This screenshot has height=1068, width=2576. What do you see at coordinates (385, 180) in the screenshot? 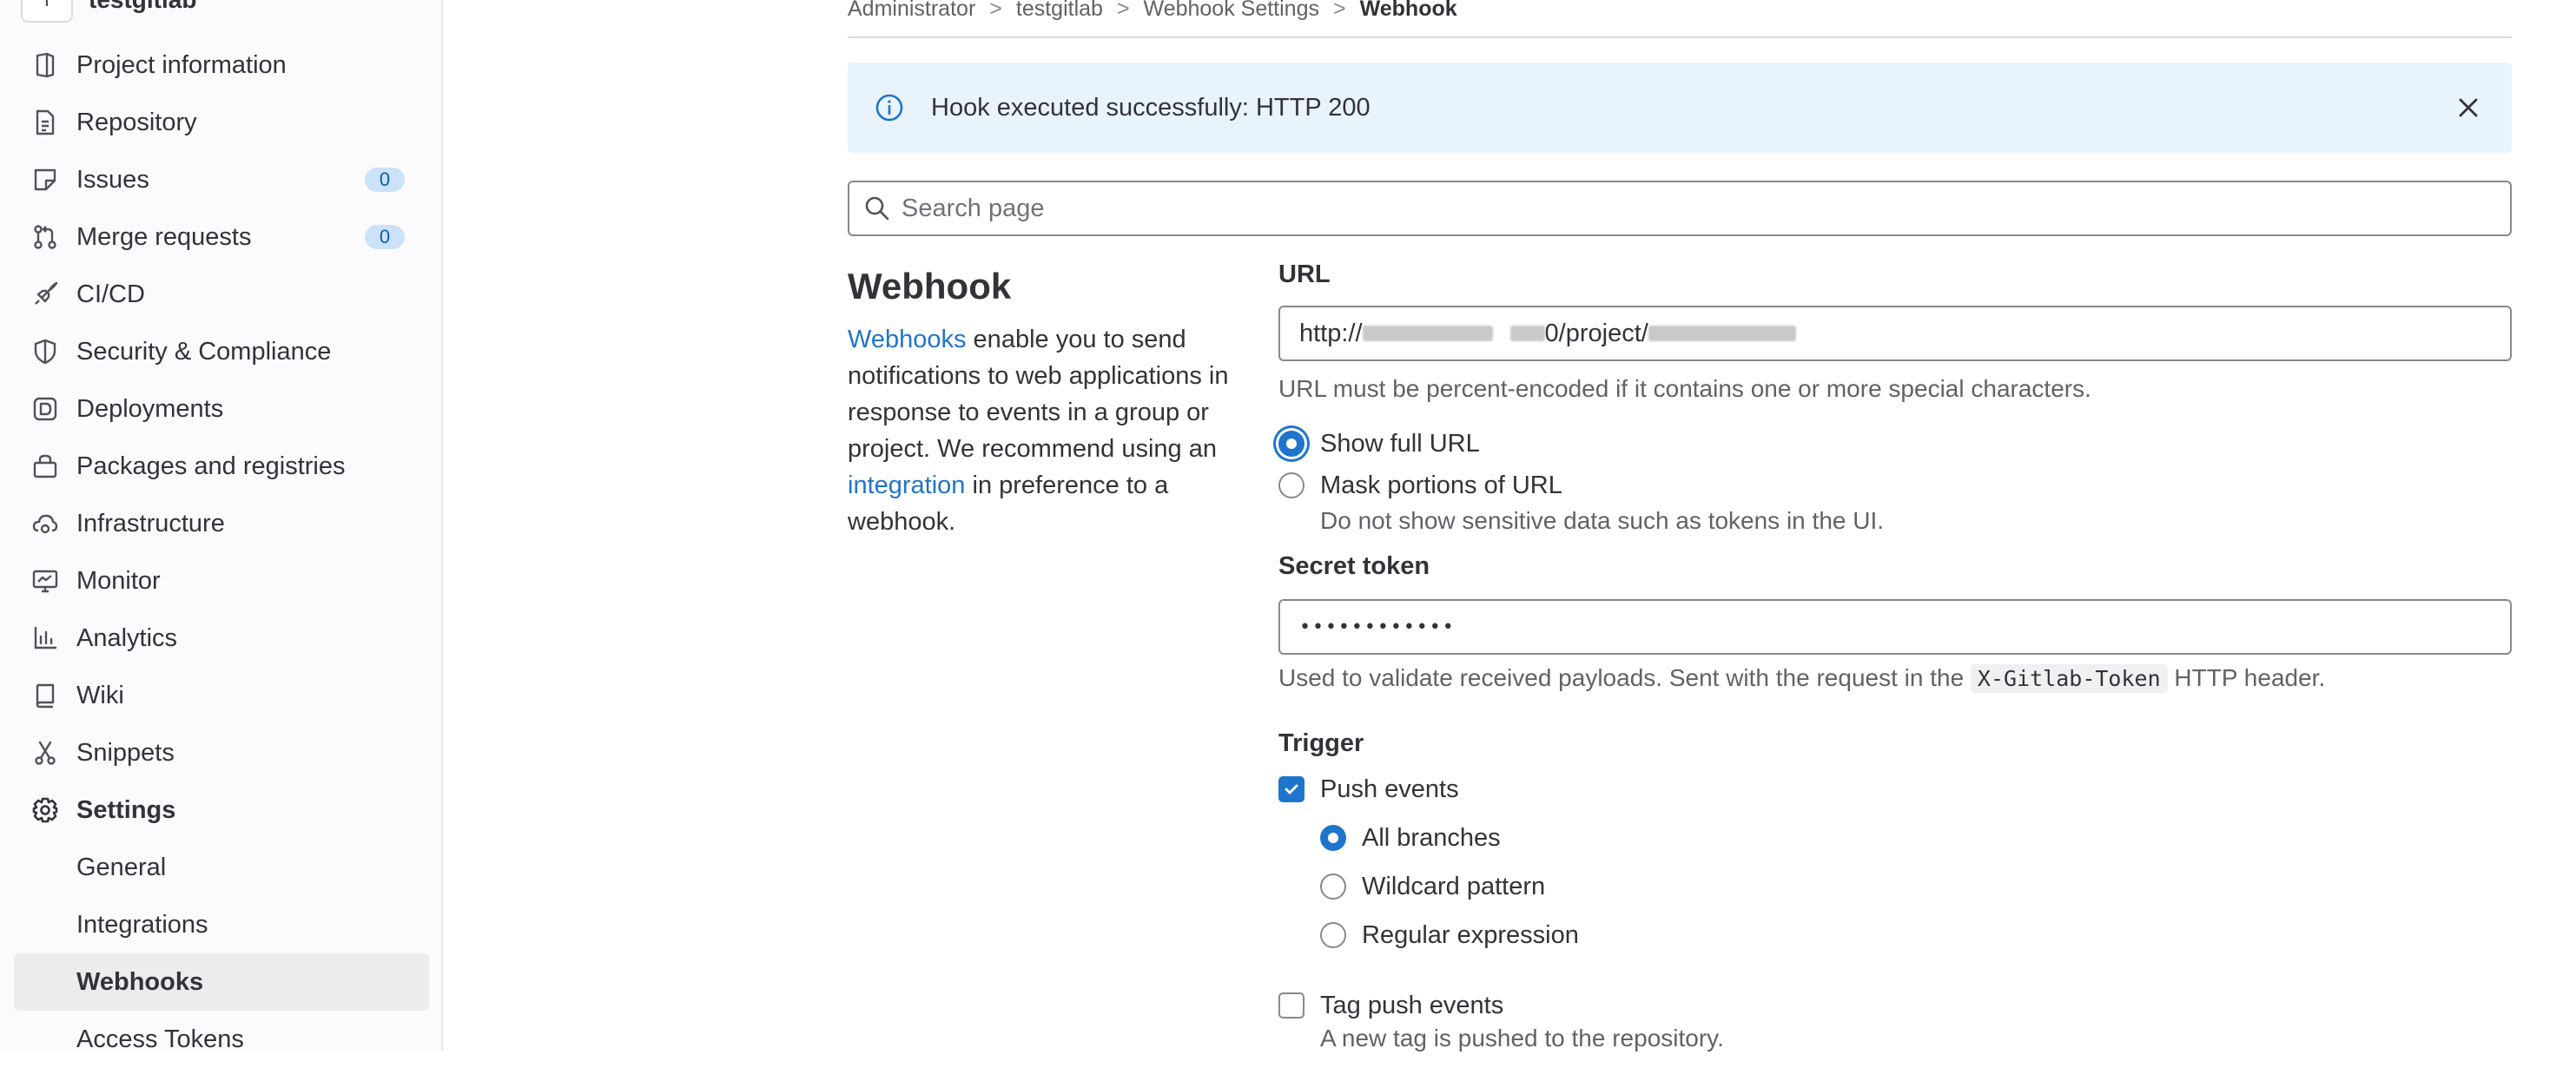
I see `issues-count-badge: 0` at bounding box center [385, 180].